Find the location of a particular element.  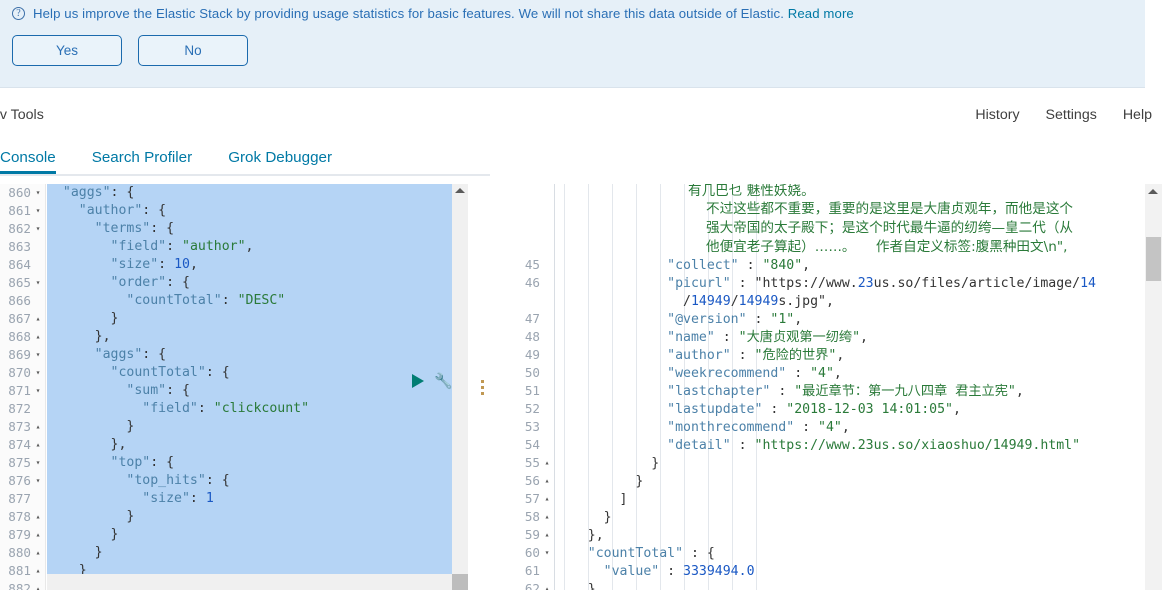

panel-resize-handle is located at coordinates (482, 387).